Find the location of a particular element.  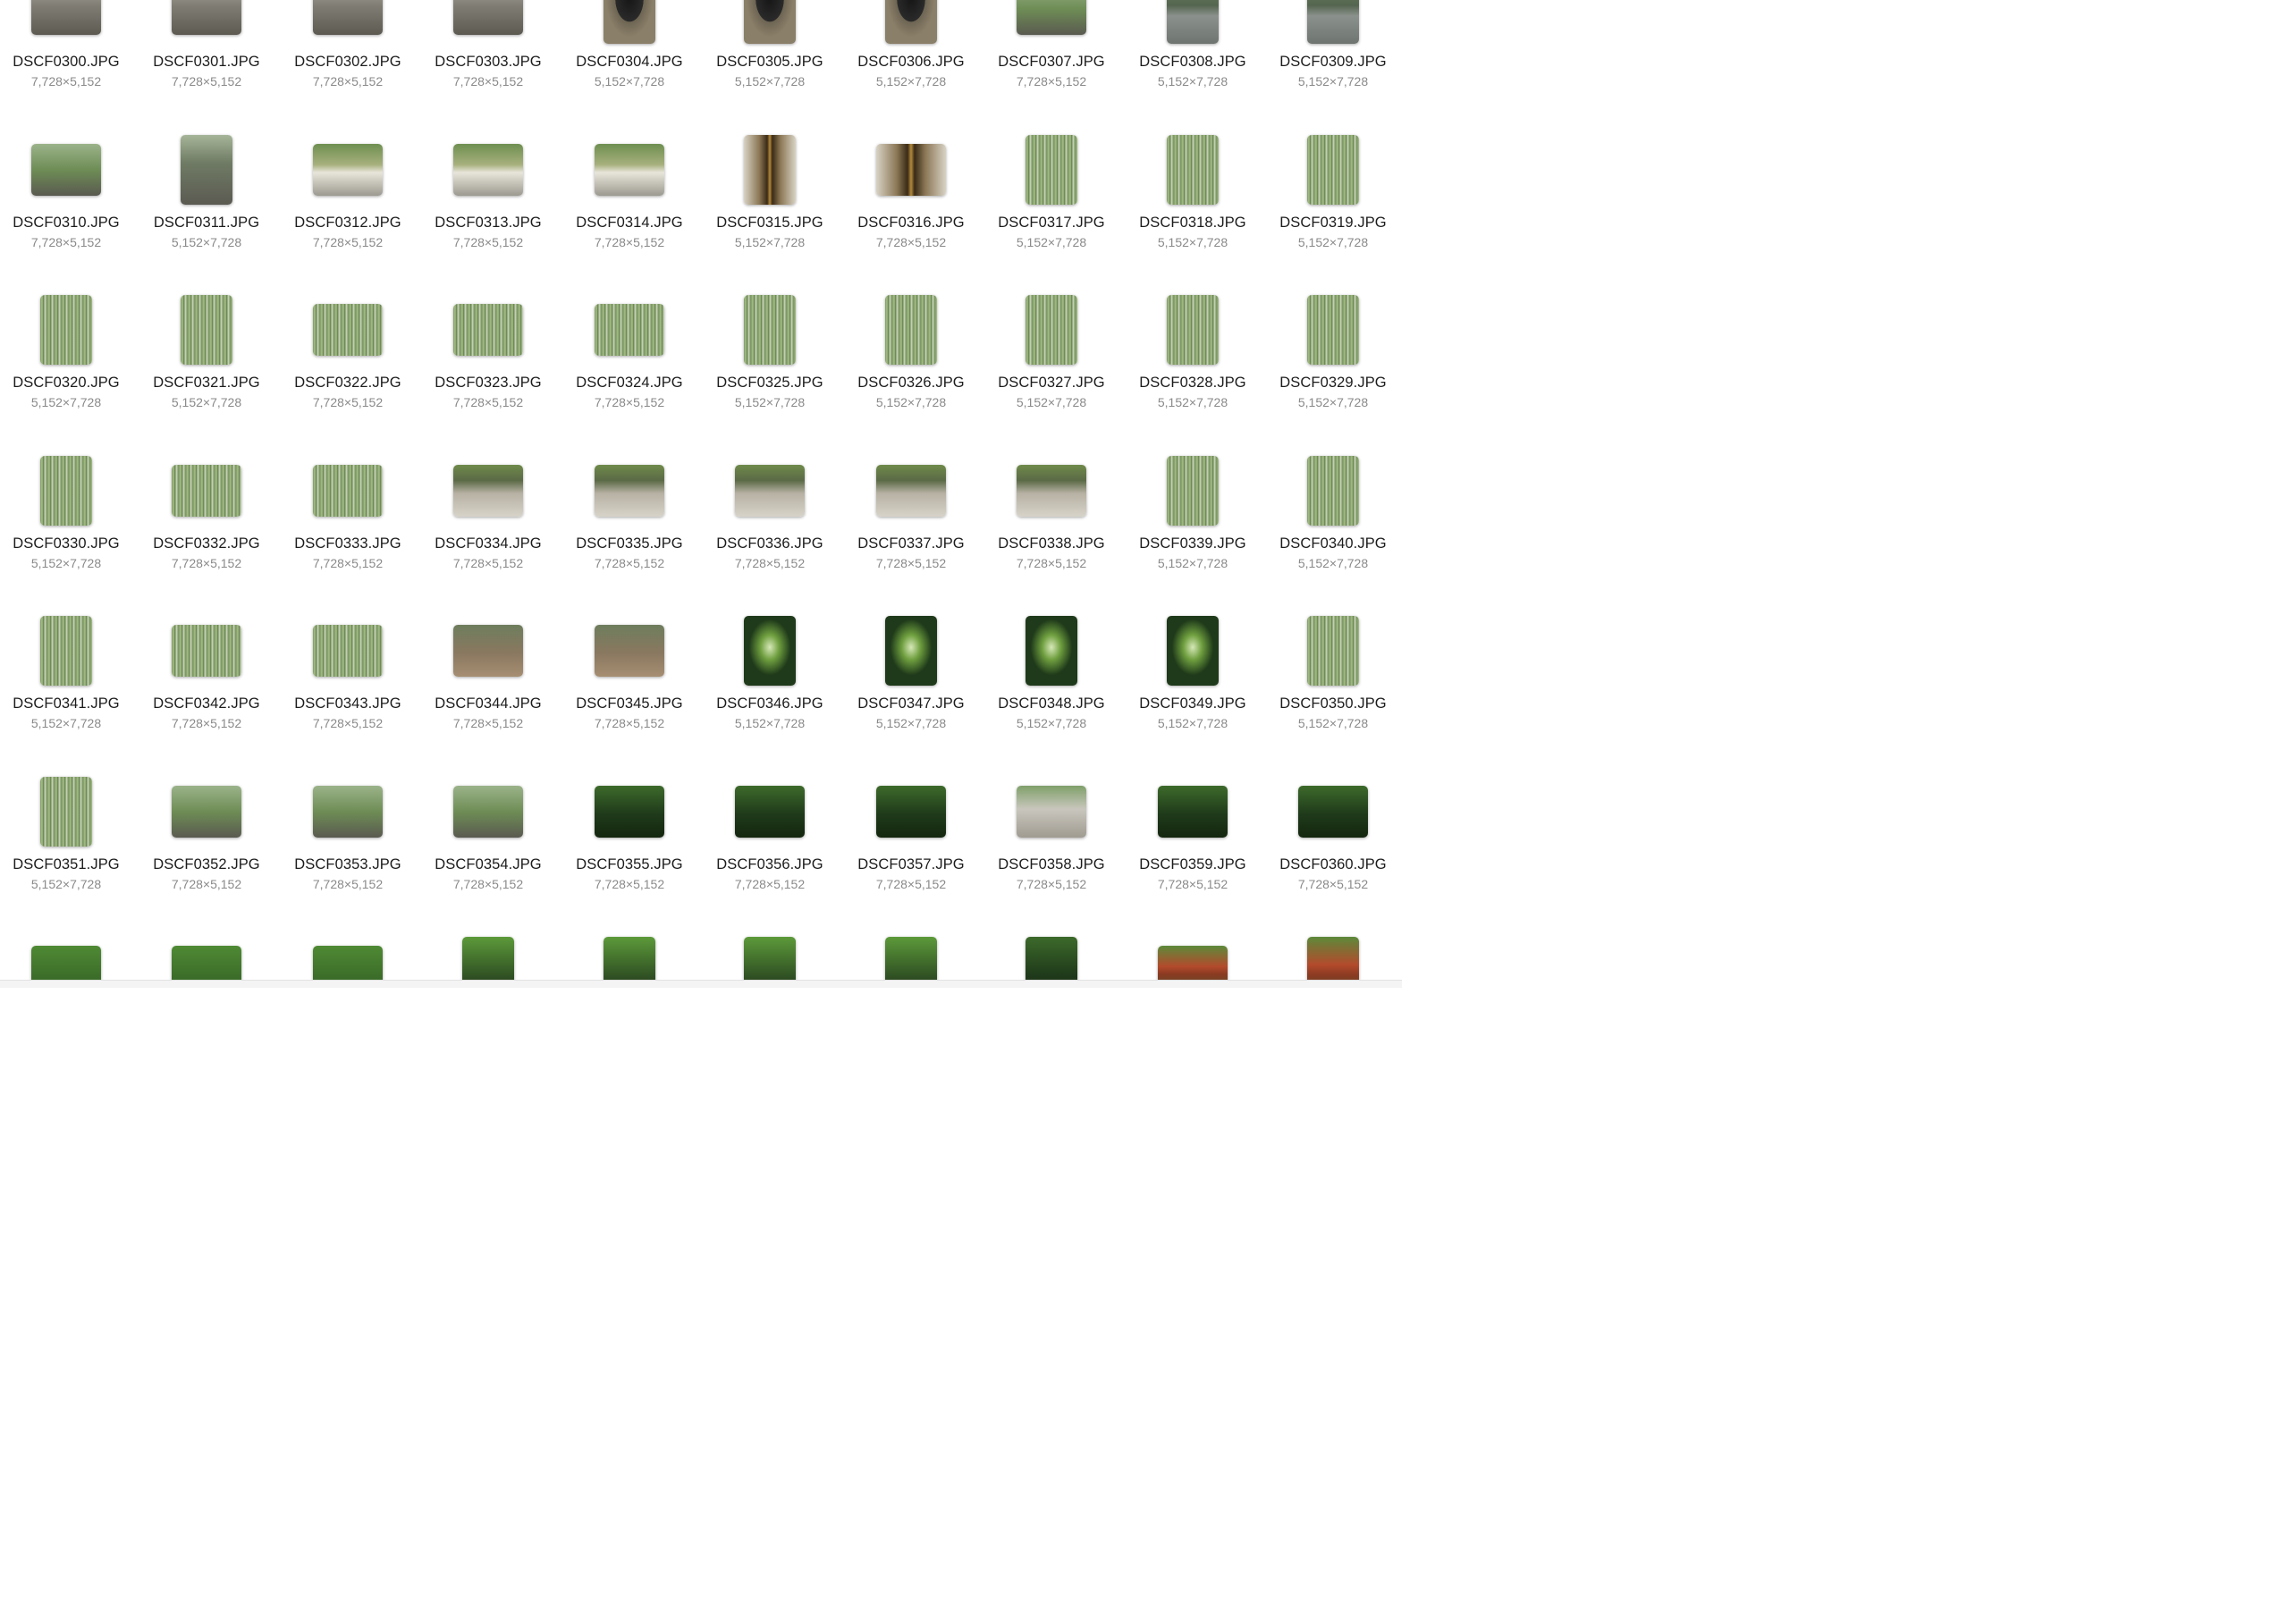

file-item: DSCF0306.JPG 5,152×7,728 is located at coordinates (911, 62).